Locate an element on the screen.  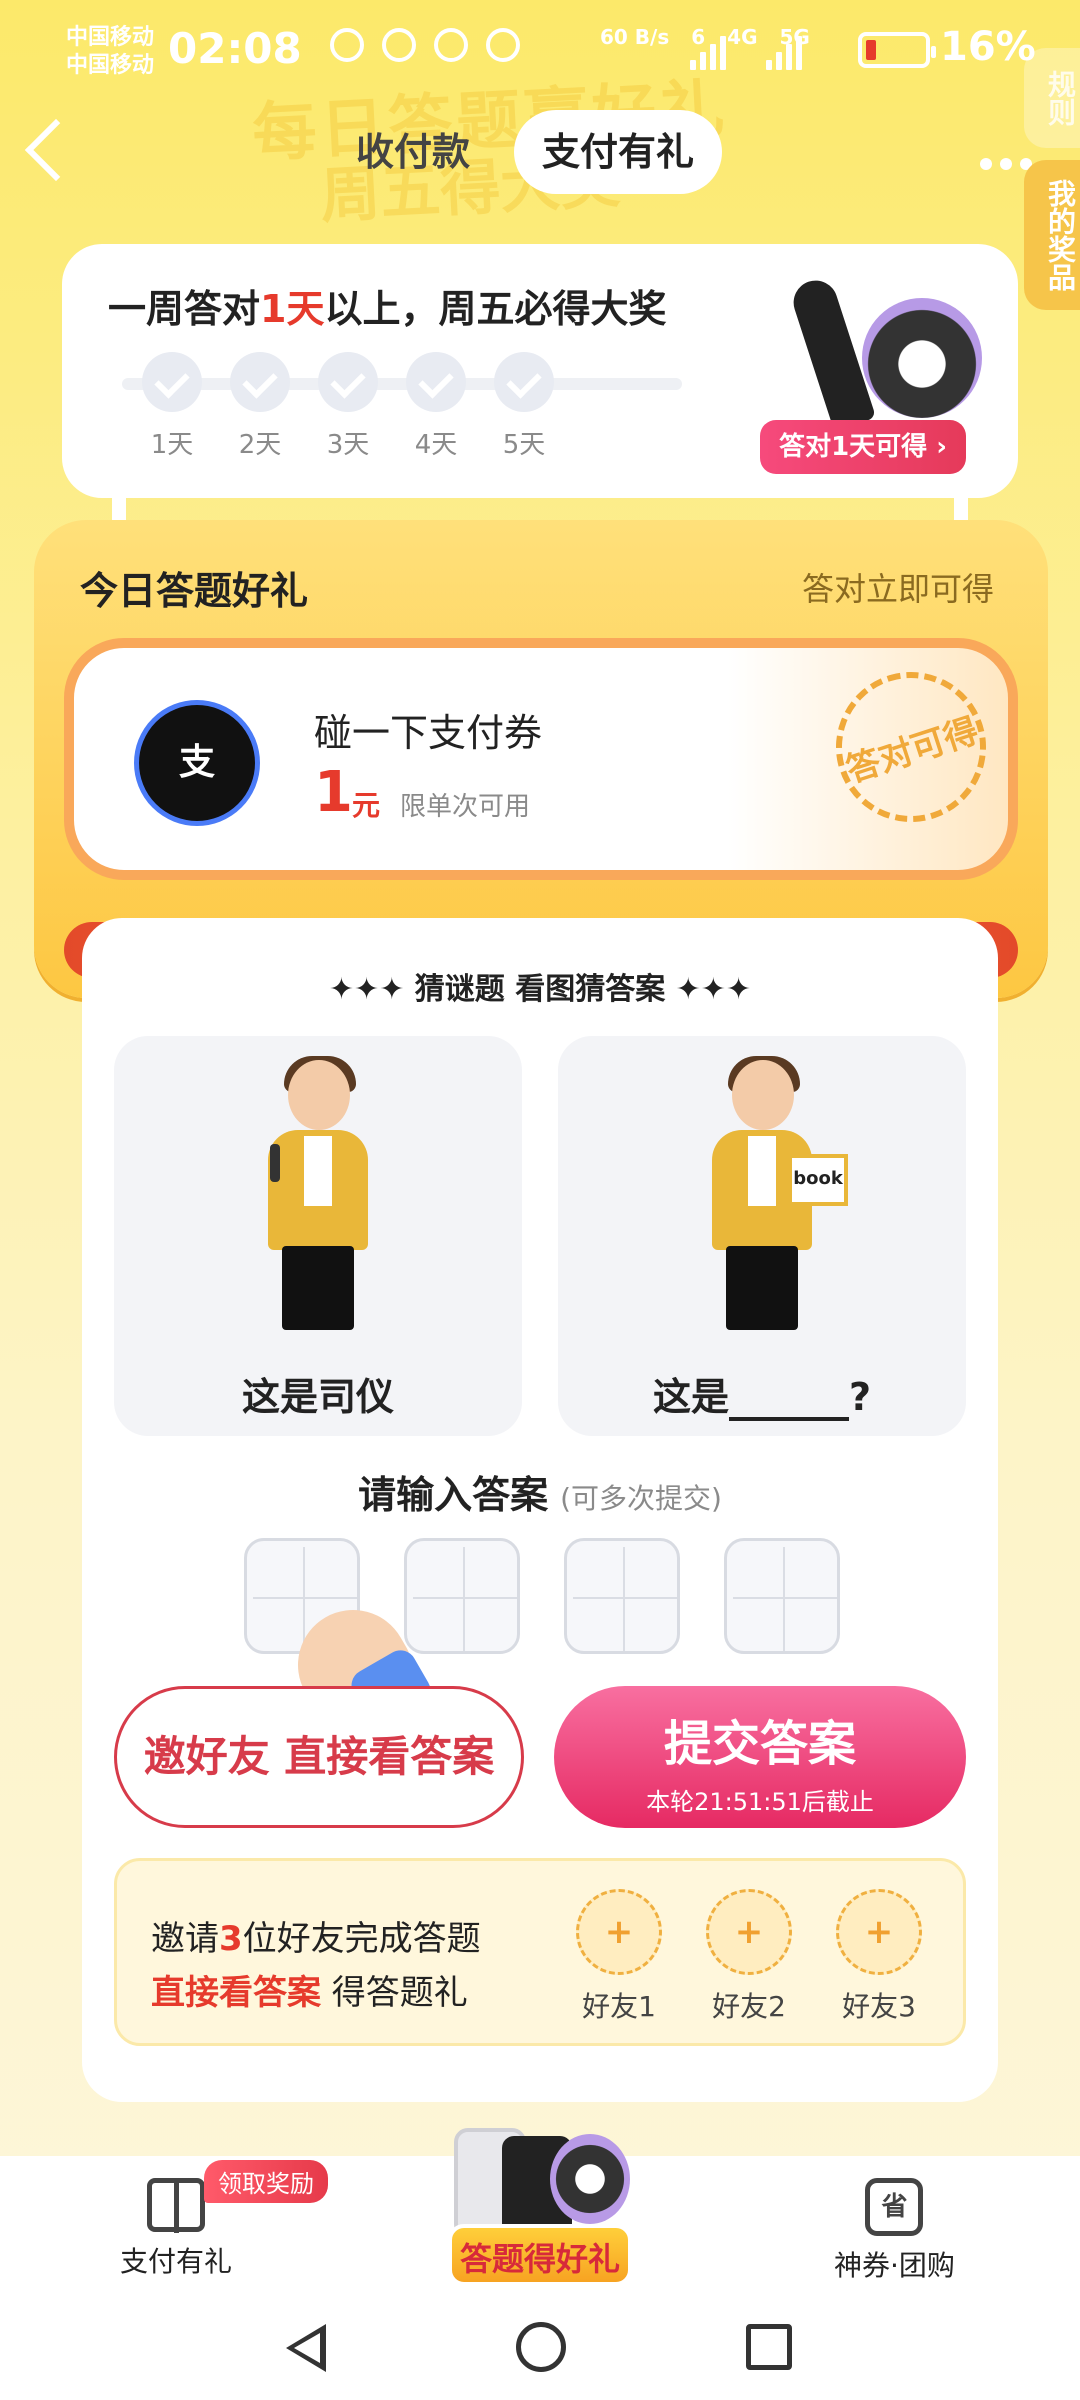
day-step: 5天 is located at coordinates (524, 406).